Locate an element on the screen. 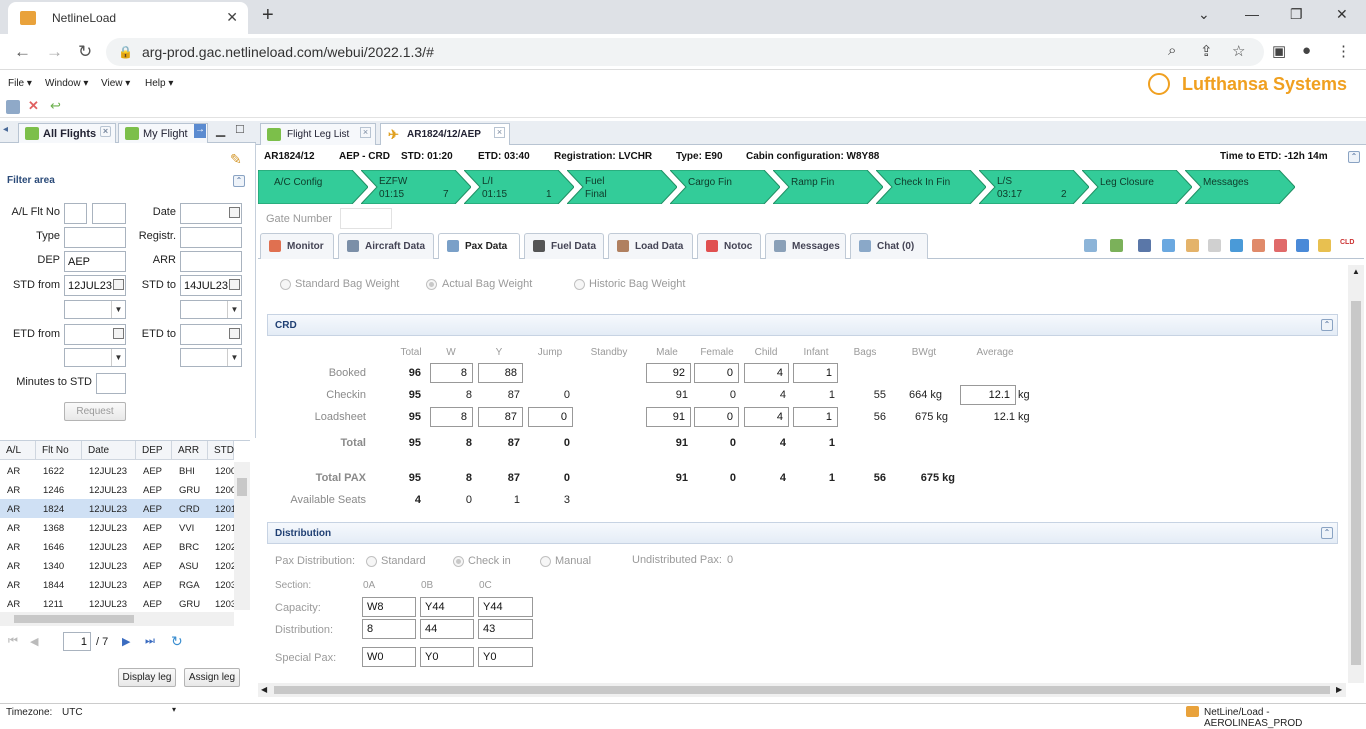  column-header-a-l: A/L is located at coordinates (18, 450).